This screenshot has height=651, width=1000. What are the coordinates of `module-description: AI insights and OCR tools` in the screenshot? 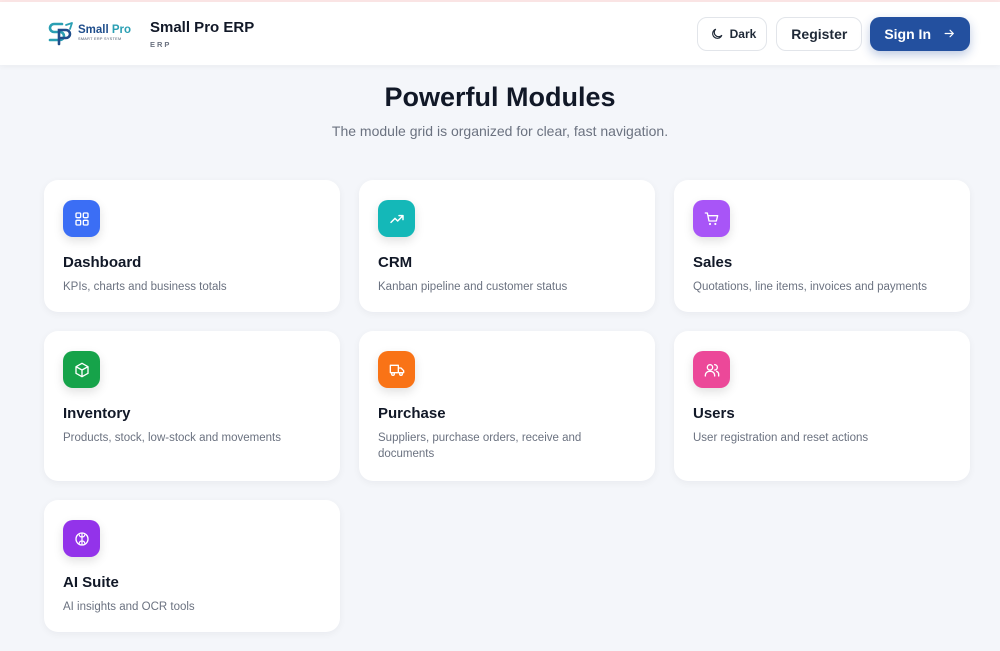 It's located at (129, 607).